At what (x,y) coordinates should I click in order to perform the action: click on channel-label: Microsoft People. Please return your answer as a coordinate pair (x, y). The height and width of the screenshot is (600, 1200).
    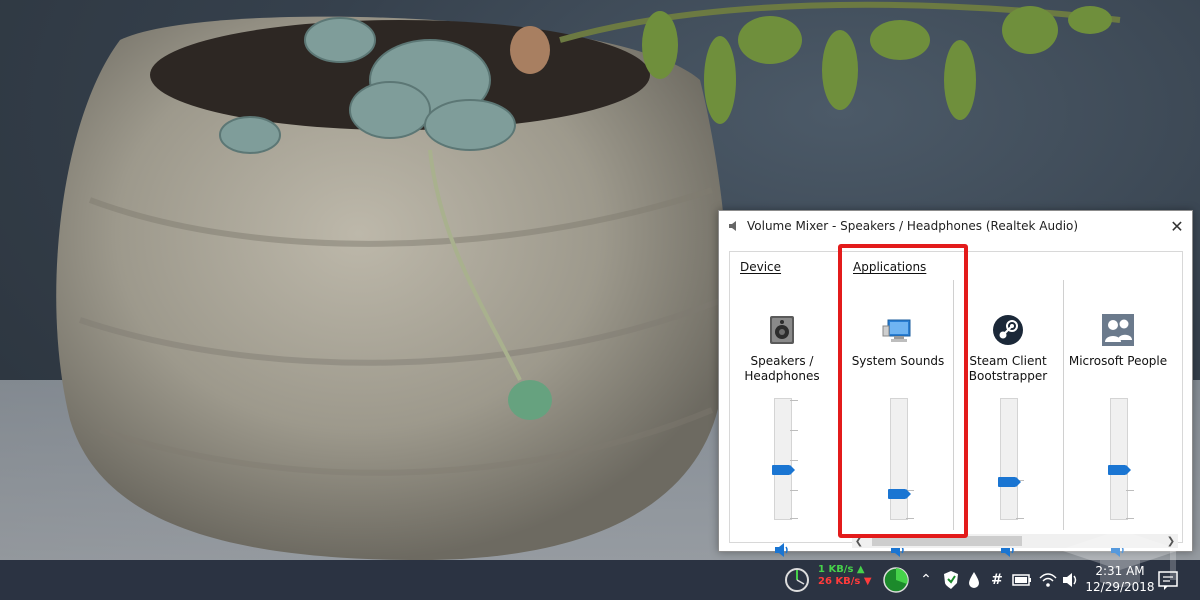
    Looking at the image, I should click on (1118, 361).